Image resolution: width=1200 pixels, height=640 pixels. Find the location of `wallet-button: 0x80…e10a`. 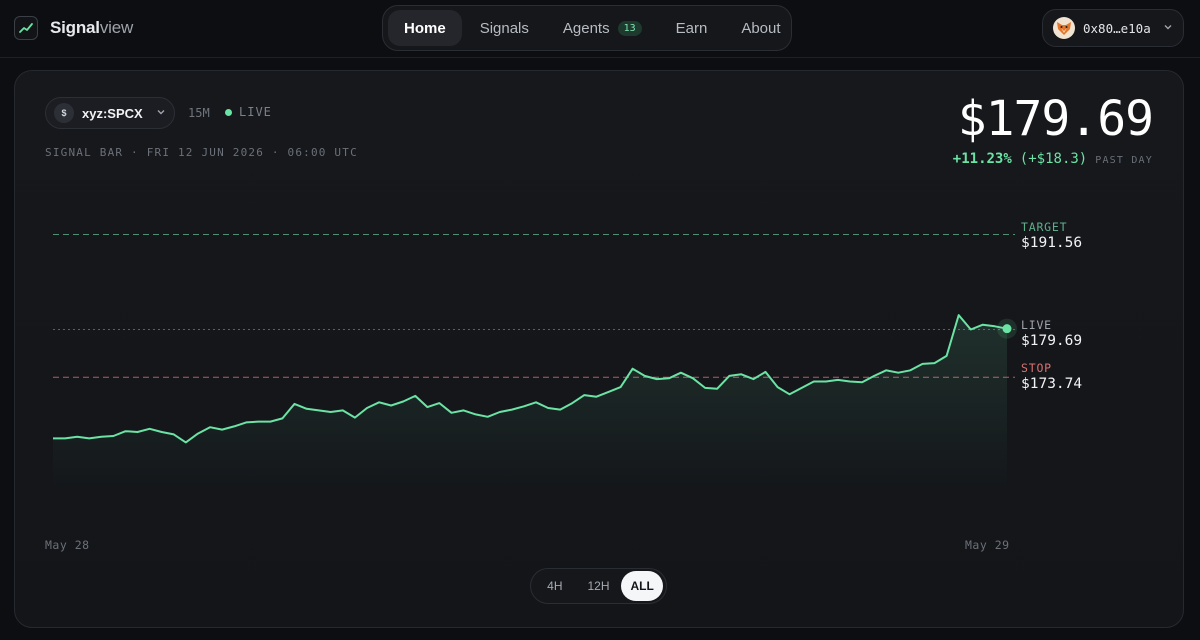

wallet-button: 0x80…e10a is located at coordinates (1113, 28).